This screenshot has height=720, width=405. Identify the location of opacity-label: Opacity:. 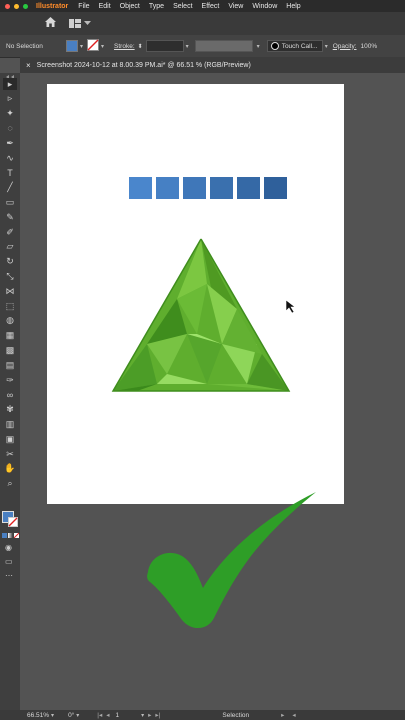
(345, 46).